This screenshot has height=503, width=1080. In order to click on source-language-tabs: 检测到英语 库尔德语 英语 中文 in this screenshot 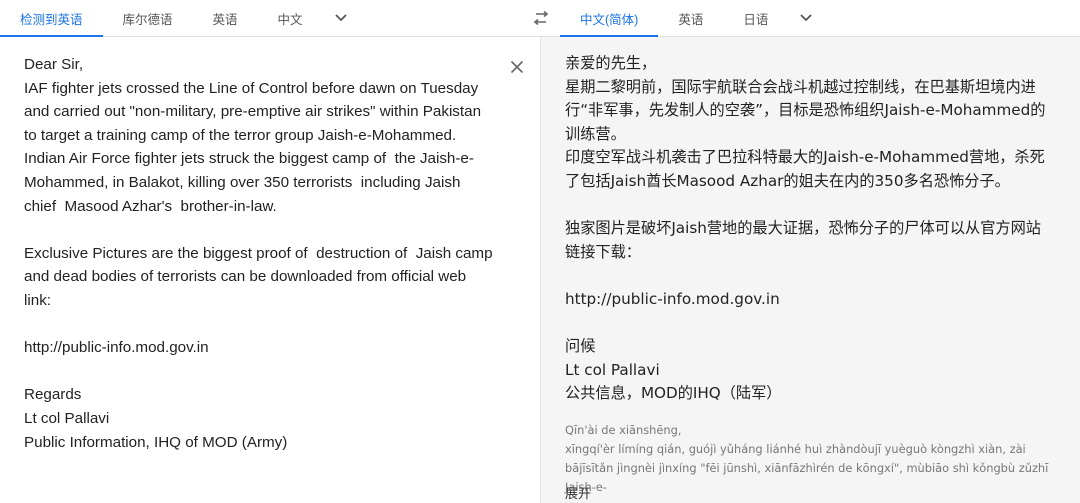, I will do `click(179, 18)`.